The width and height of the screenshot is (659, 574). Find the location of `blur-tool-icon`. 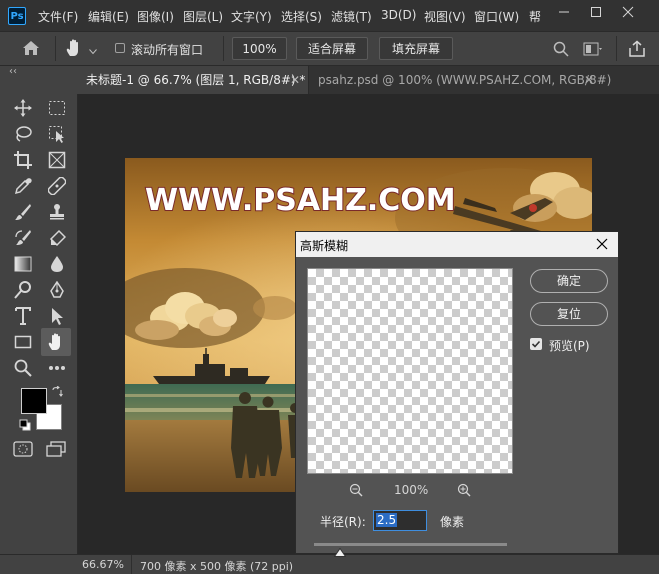

blur-tool-icon is located at coordinates (57, 264).